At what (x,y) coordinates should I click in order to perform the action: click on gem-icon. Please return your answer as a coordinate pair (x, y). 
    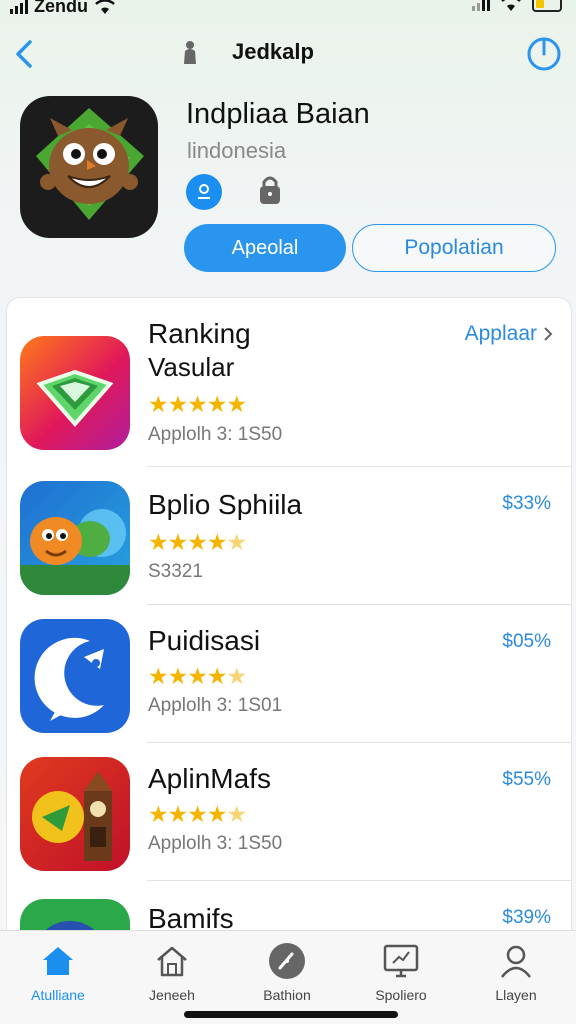
    Looking at the image, I should click on (75, 393).